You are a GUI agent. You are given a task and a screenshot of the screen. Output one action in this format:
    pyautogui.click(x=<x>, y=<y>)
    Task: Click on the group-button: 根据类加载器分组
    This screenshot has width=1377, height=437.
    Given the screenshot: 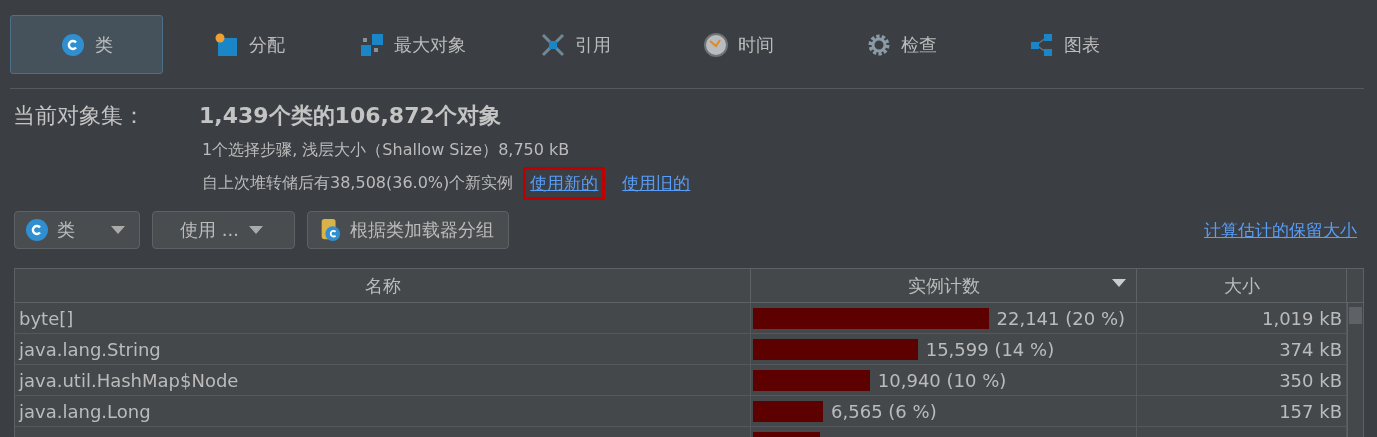 What is the action you would take?
    pyautogui.click(x=408, y=230)
    